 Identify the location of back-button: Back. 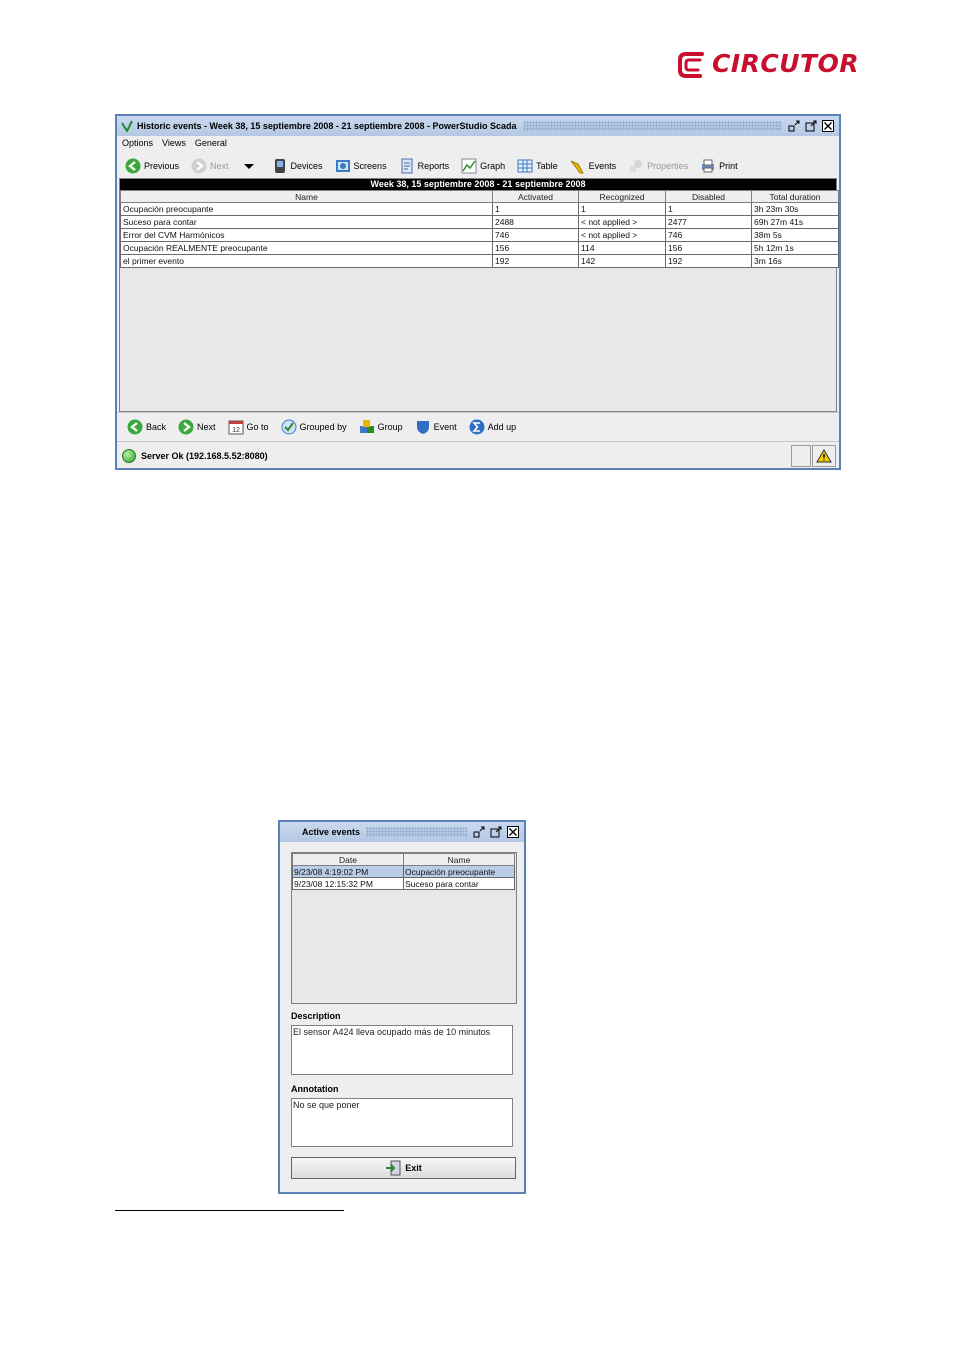
(146, 427).